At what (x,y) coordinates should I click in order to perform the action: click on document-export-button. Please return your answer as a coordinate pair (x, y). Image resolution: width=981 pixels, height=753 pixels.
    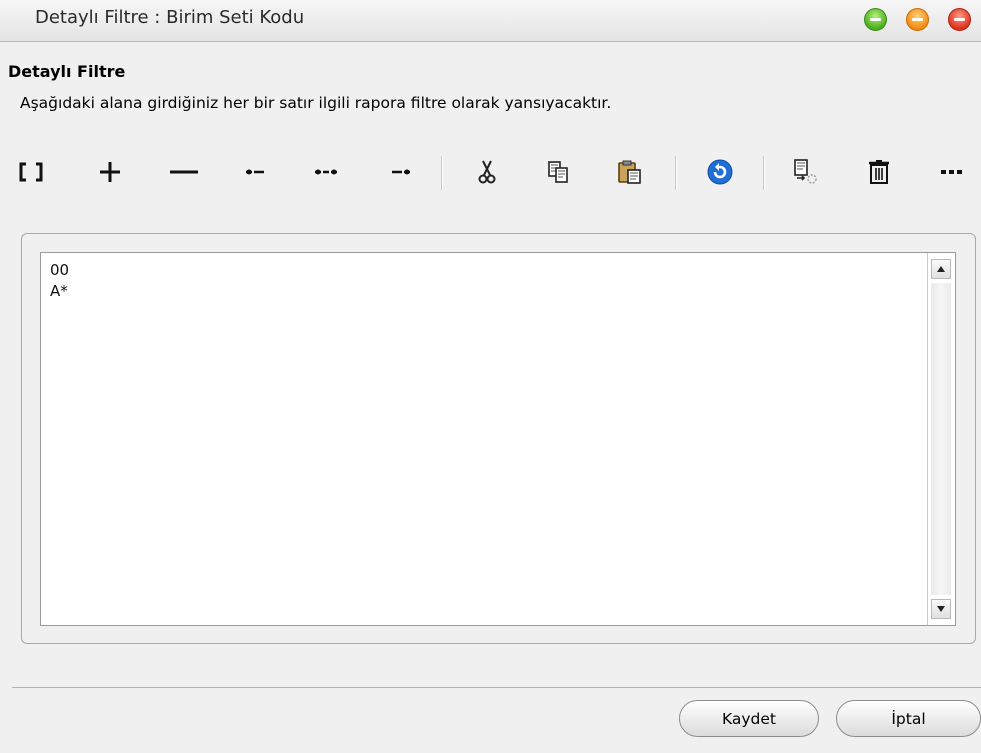
    Looking at the image, I should click on (806, 172).